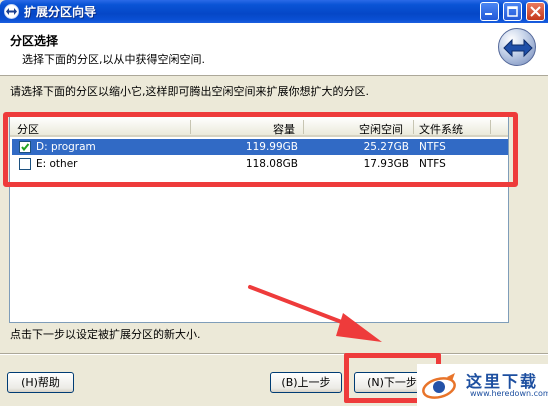  I want to click on watermark-url: www.heredown.com, so click(509, 393).